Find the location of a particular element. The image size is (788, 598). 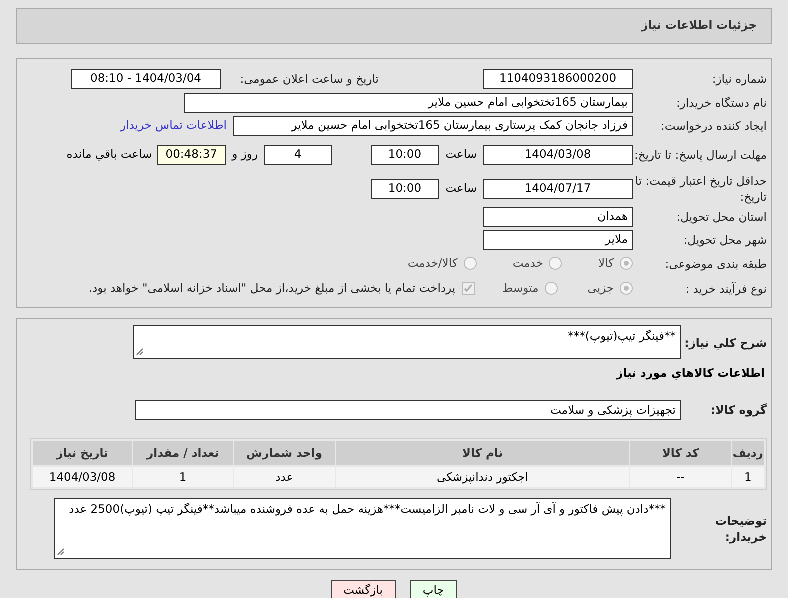

page-title: جزئیات اطلاعات نیاز is located at coordinates (699, 25).